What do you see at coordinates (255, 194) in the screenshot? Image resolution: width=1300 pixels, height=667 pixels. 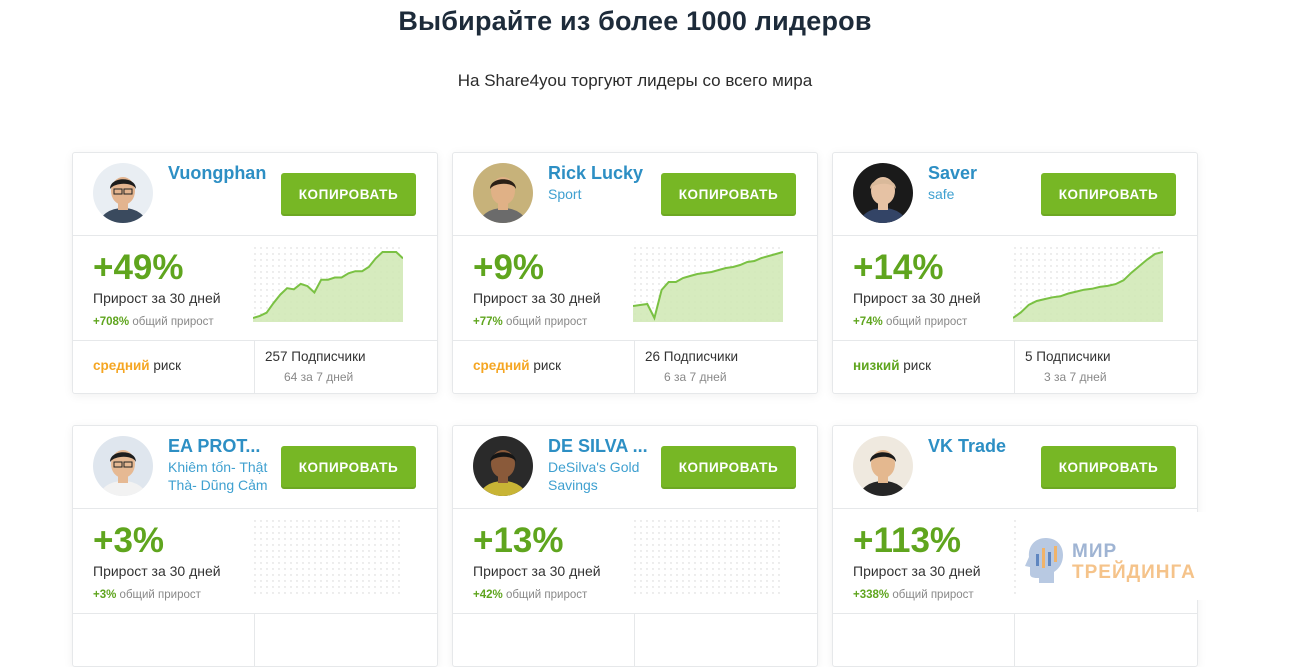 I see `leader-card-header: Vuongphan КОПИРОВАТЬ` at bounding box center [255, 194].